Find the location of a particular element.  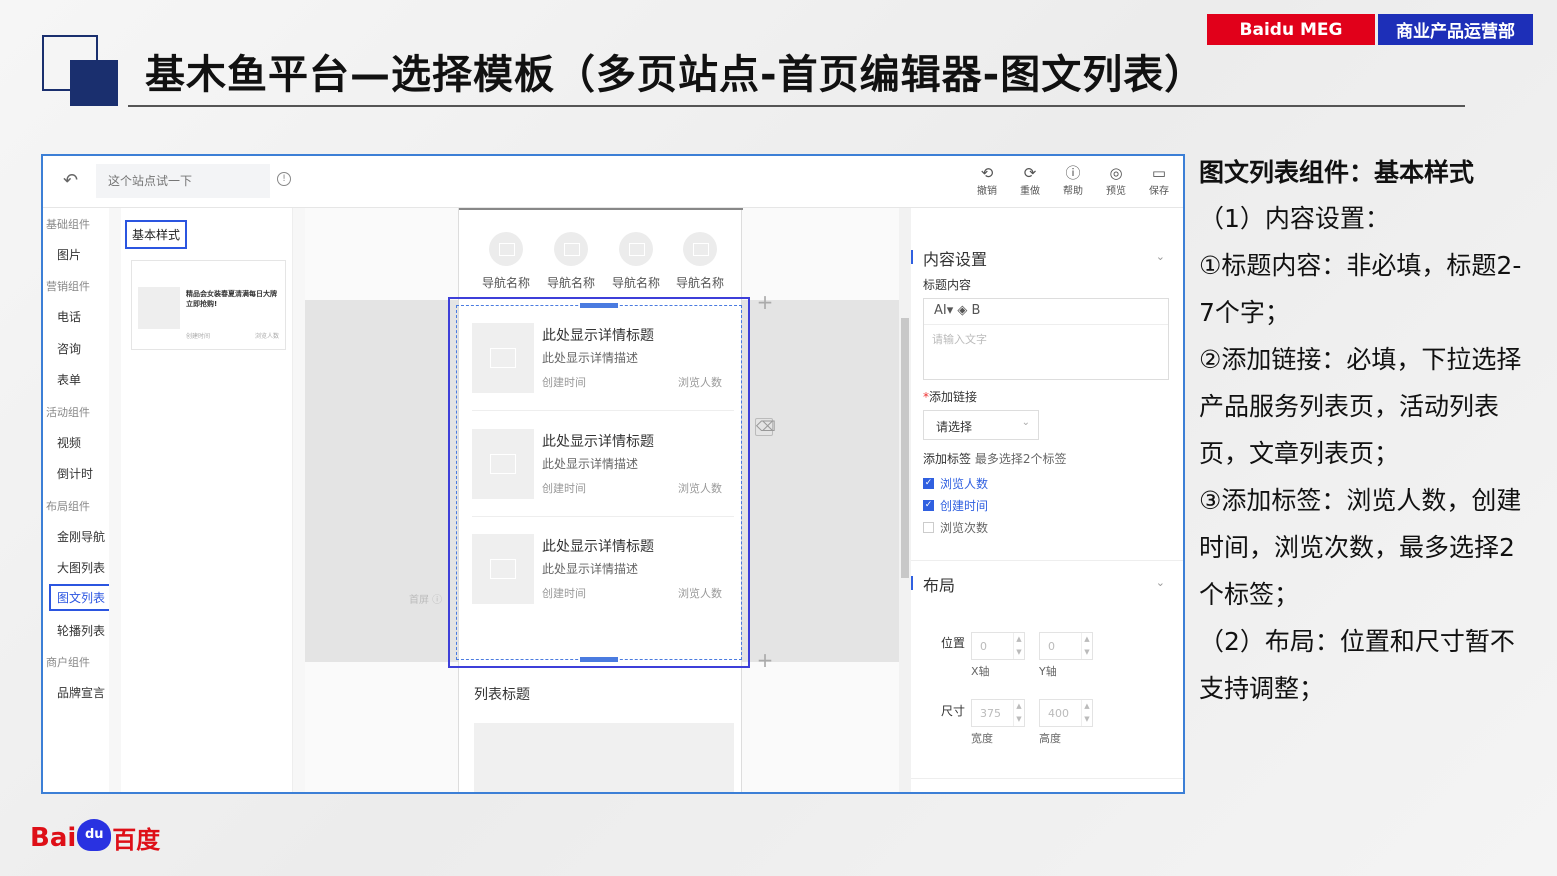

checkbox-unchecked-icon is located at coordinates (928, 527).